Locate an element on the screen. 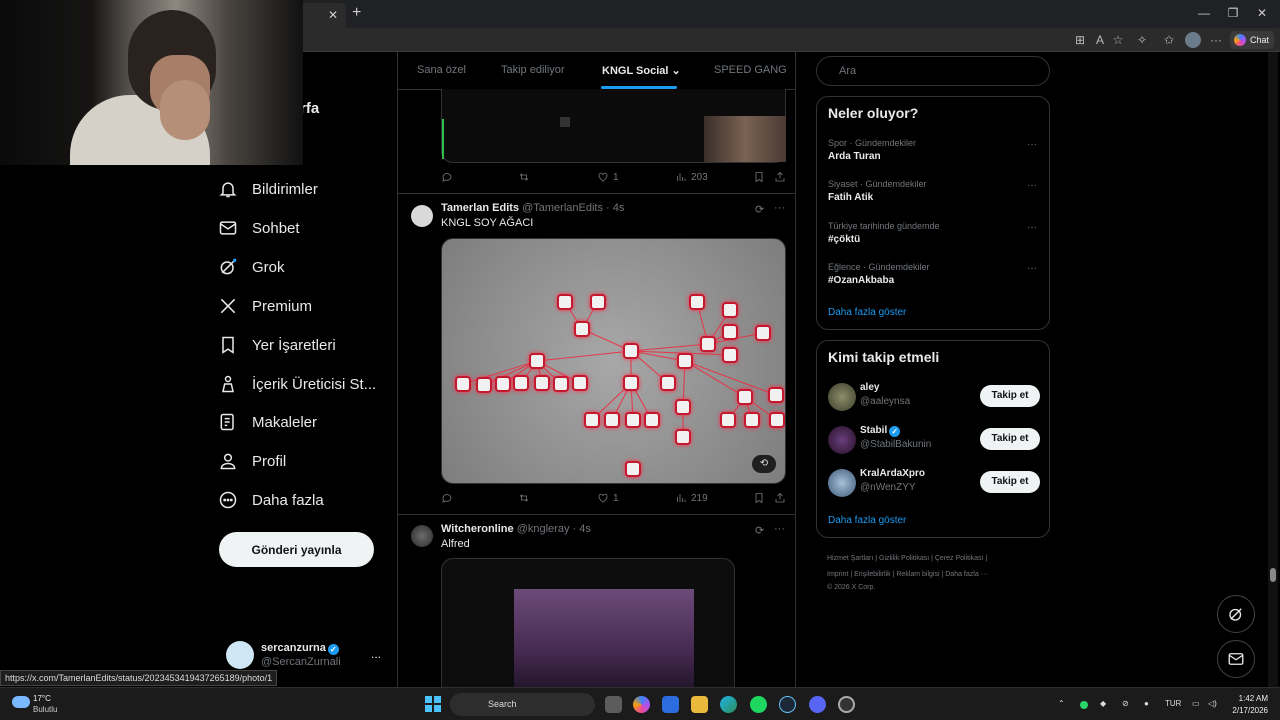 The image size is (1280, 720). views-button: 219 is located at coordinates (691, 498).